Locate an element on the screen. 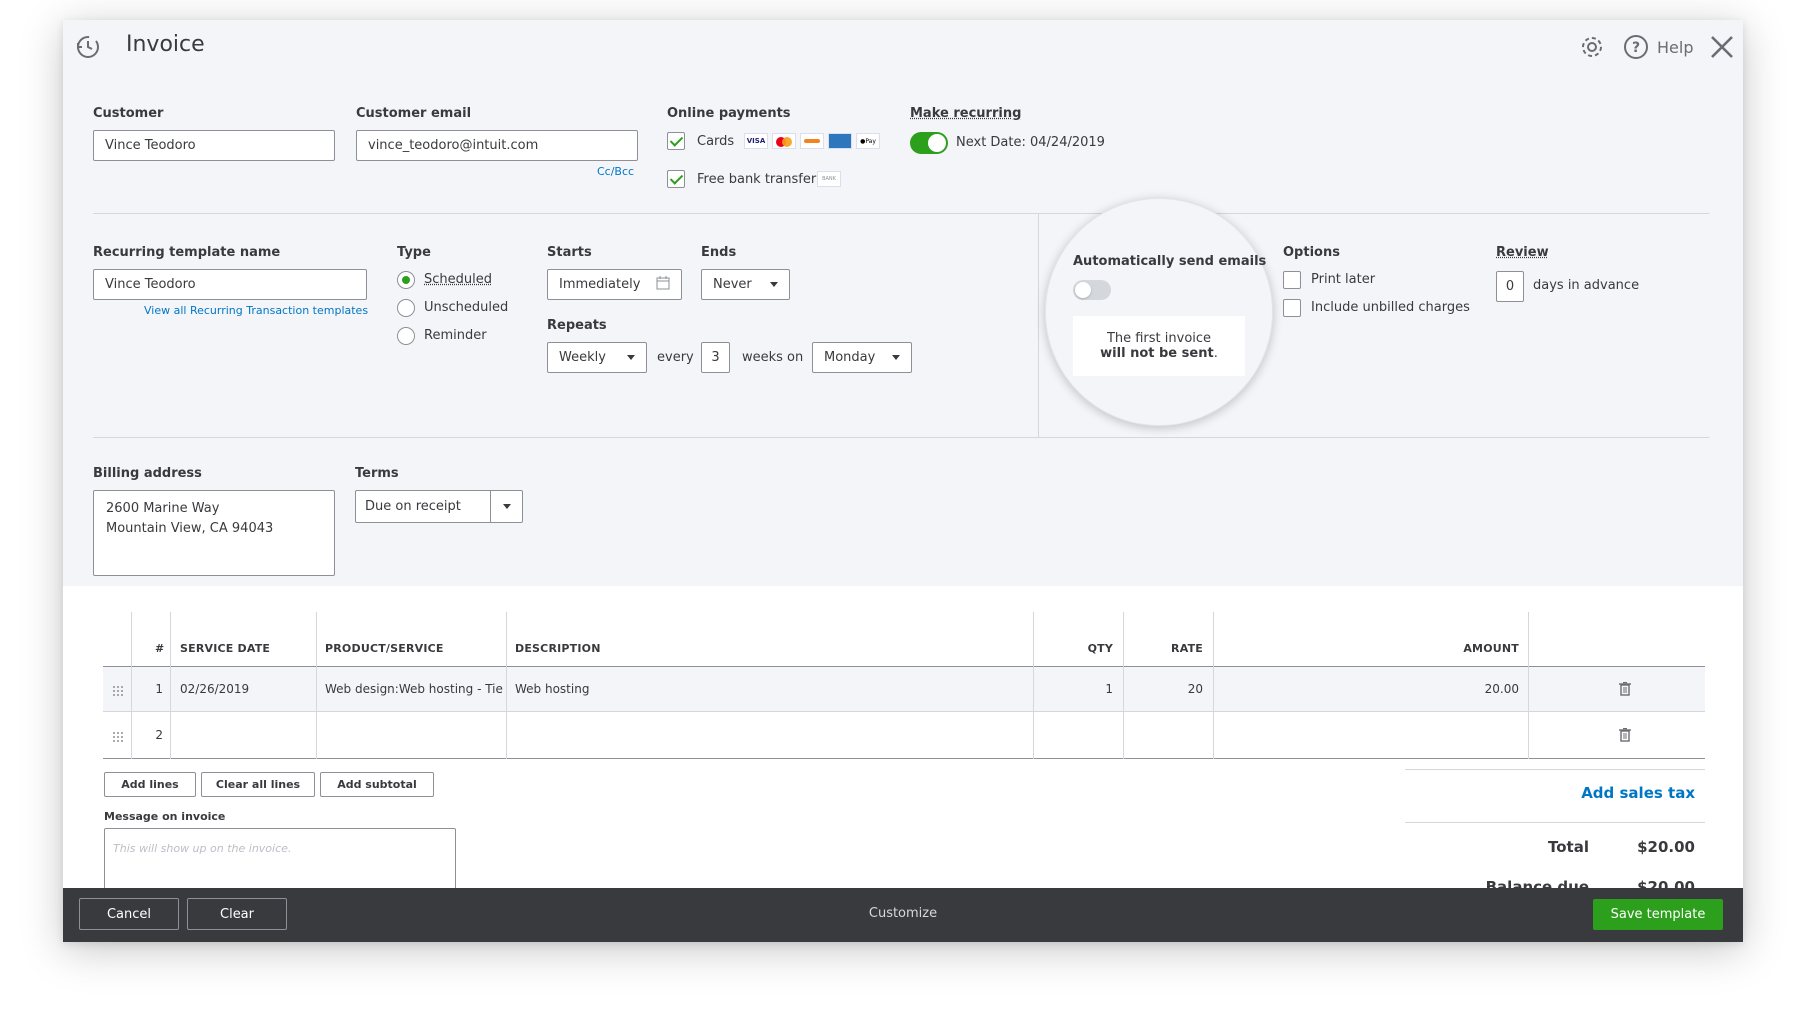 Image resolution: width=1806 pixels, height=1016 pixels. type-reminder-label: Reminder is located at coordinates (455, 335).